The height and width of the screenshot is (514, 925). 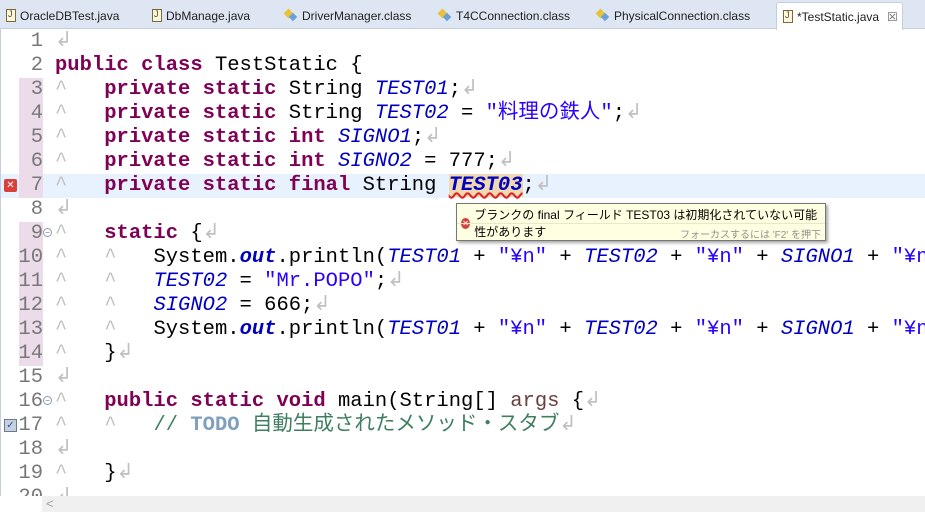 What do you see at coordinates (375, 137) in the screenshot?
I see `code-token: SIGNO1` at bounding box center [375, 137].